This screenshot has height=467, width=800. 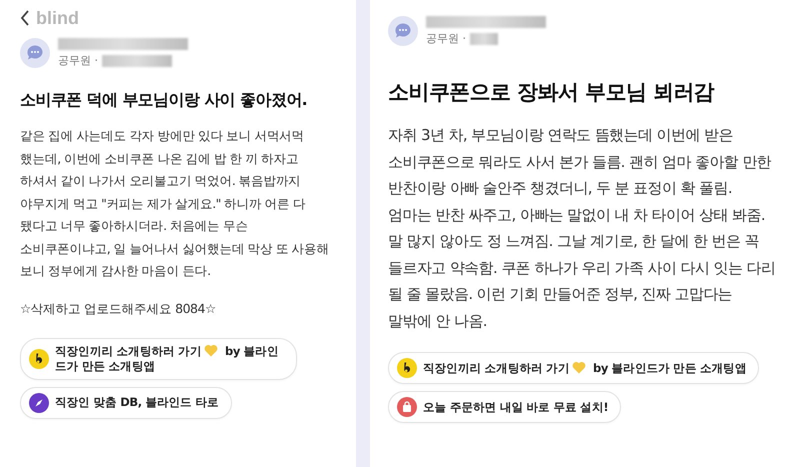 What do you see at coordinates (25, 18) in the screenshot?
I see `back-icon` at bounding box center [25, 18].